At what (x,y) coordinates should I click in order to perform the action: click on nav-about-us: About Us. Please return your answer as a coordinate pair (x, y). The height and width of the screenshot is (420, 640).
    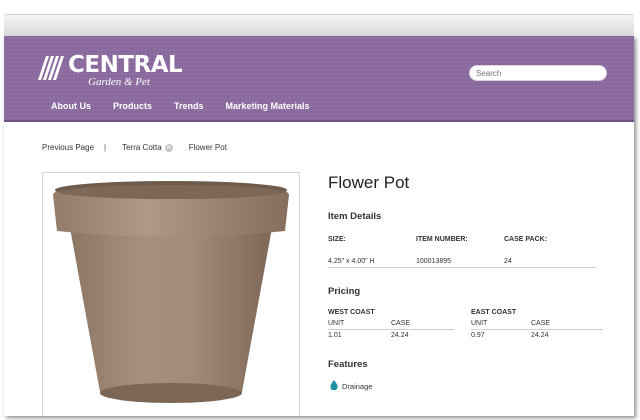
    Looking at the image, I should click on (71, 106).